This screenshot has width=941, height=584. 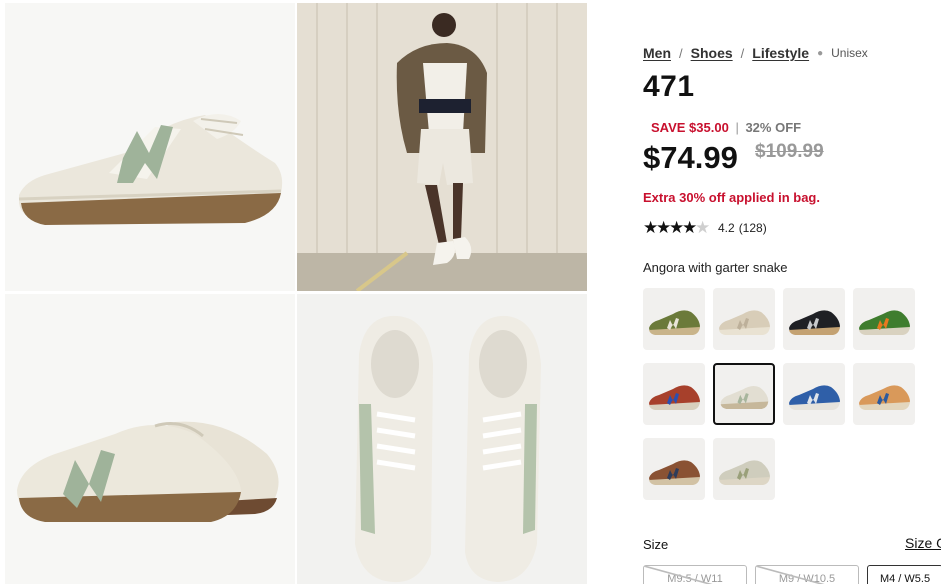 What do you see at coordinates (712, 53) in the screenshot?
I see `breadcrumb-shoes: Shoes` at bounding box center [712, 53].